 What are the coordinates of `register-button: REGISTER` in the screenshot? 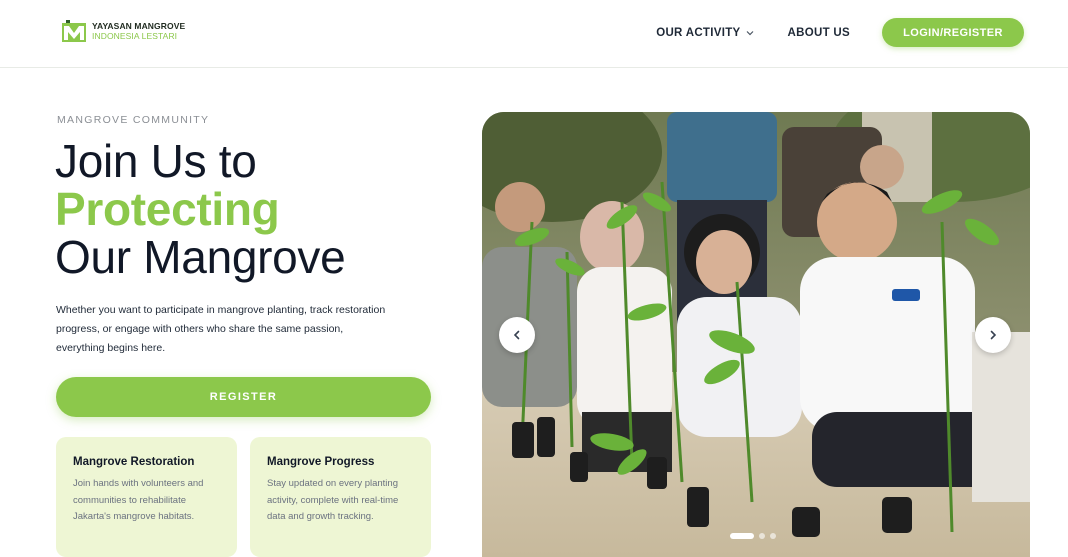 It's located at (243, 397).